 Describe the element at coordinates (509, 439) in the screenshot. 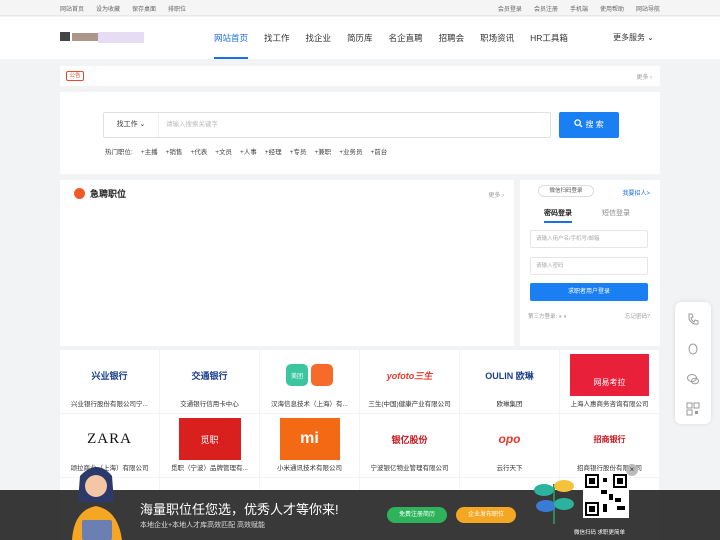

I see `company-logo: opo` at that location.